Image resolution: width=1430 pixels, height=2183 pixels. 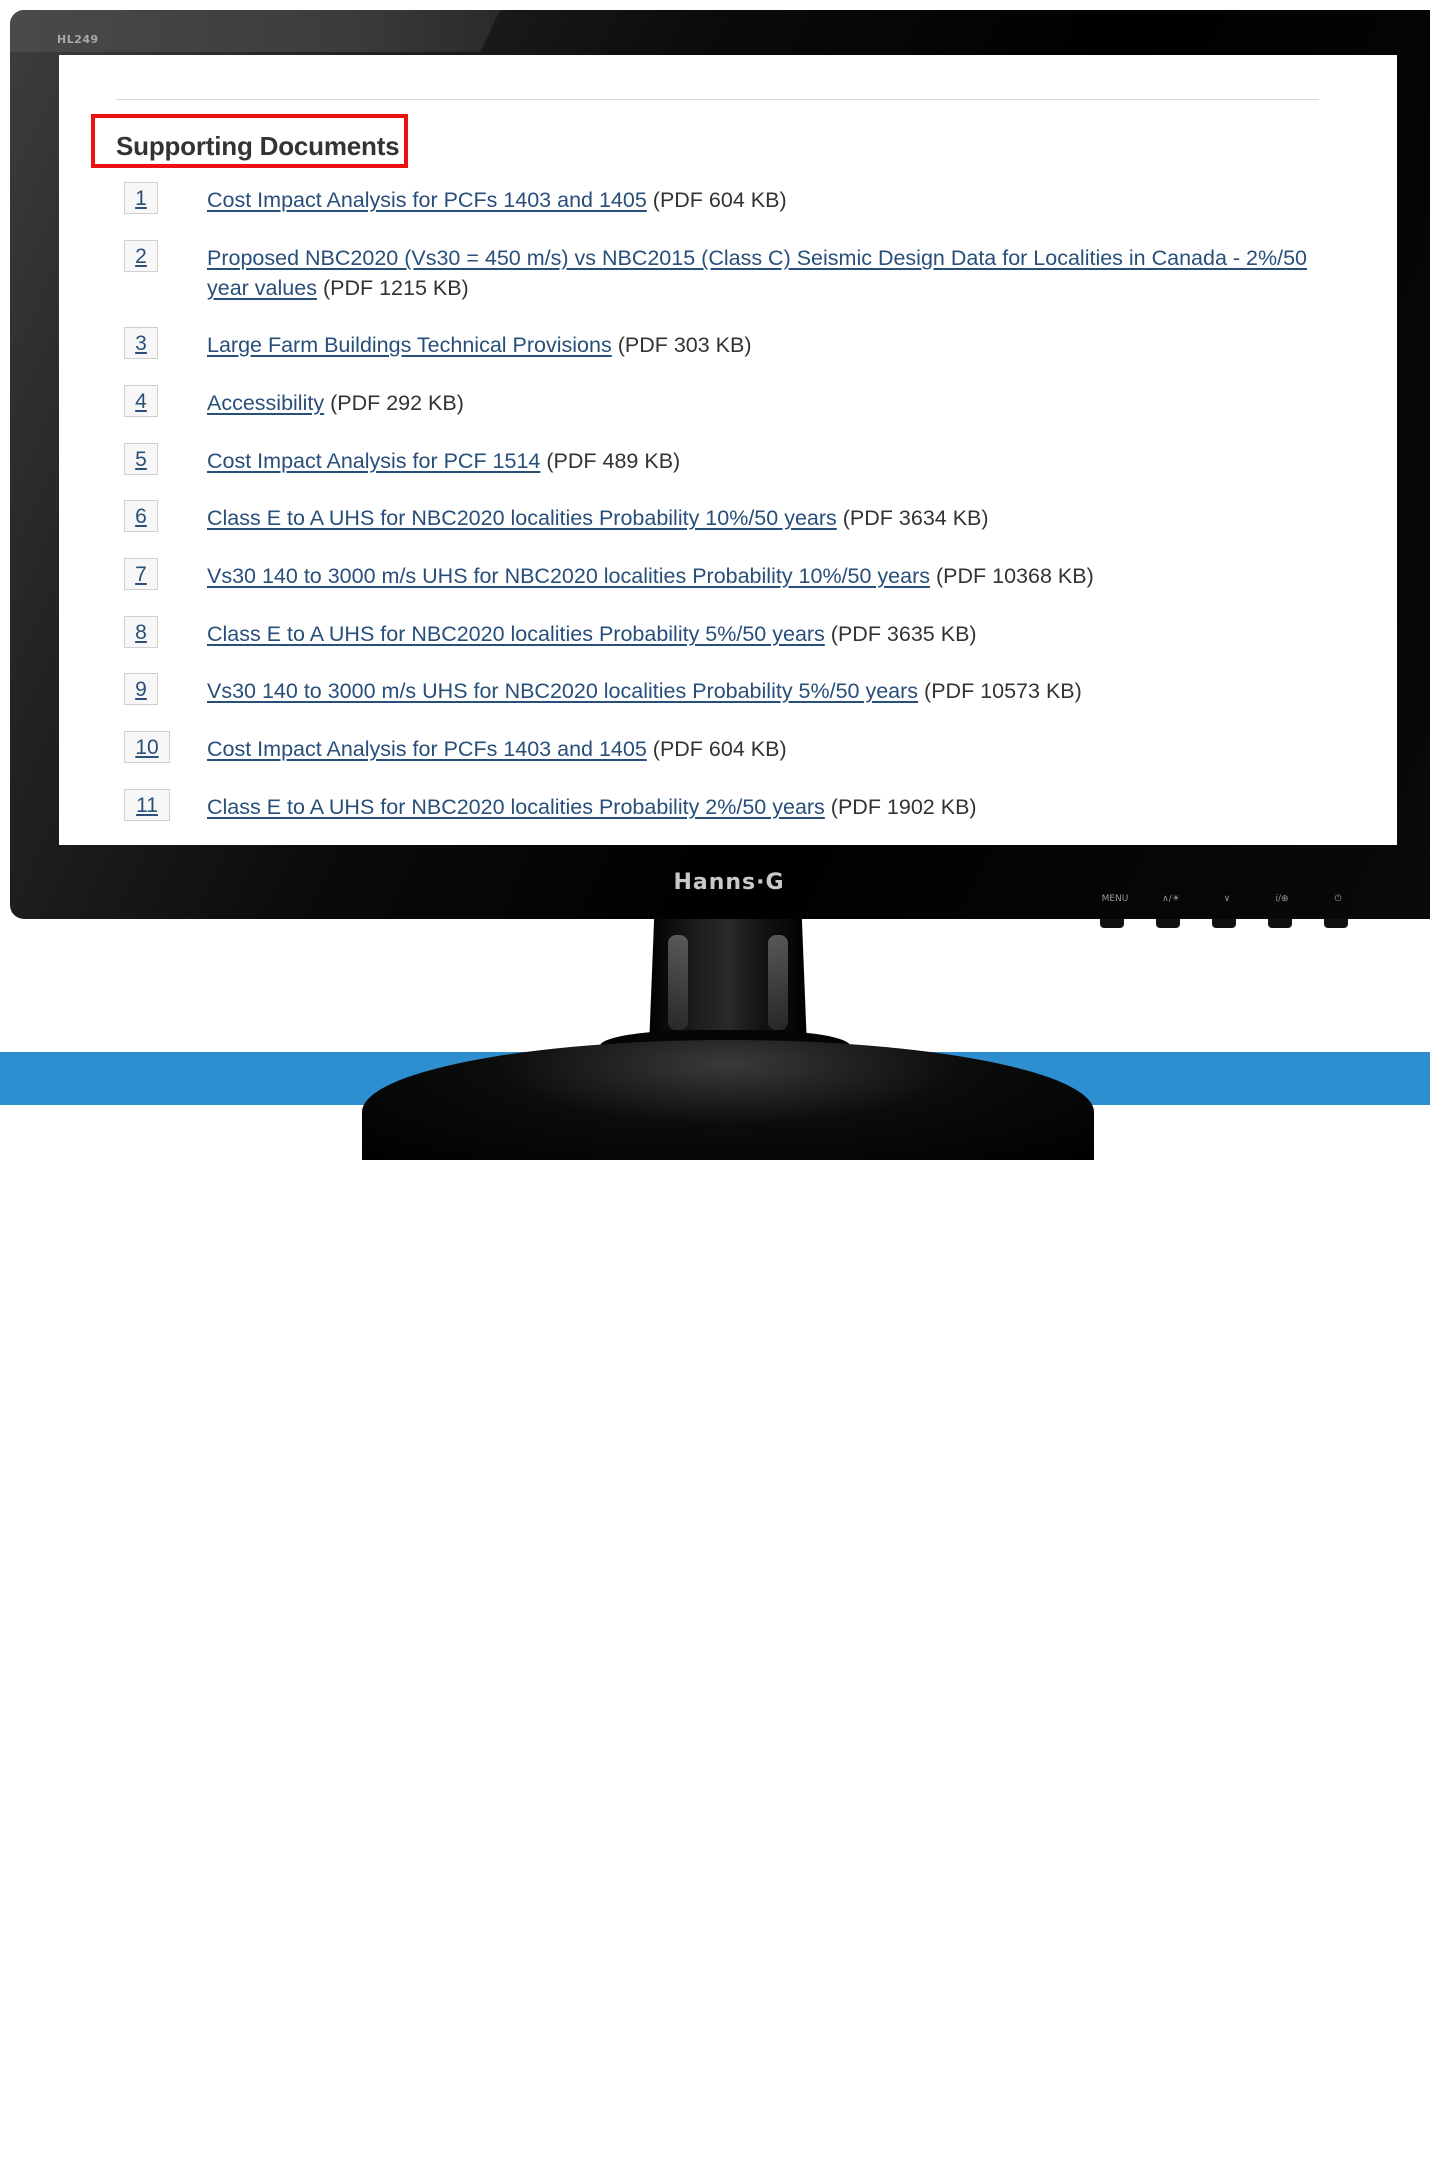 I want to click on document-size: (PDF 10573 KB), so click(x=1003, y=691).